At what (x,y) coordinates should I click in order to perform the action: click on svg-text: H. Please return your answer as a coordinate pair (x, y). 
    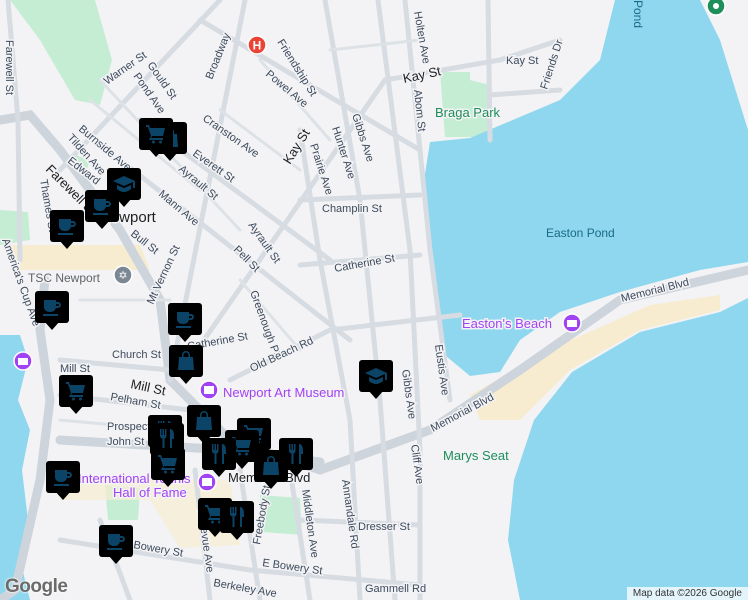
    Looking at the image, I should click on (257, 46).